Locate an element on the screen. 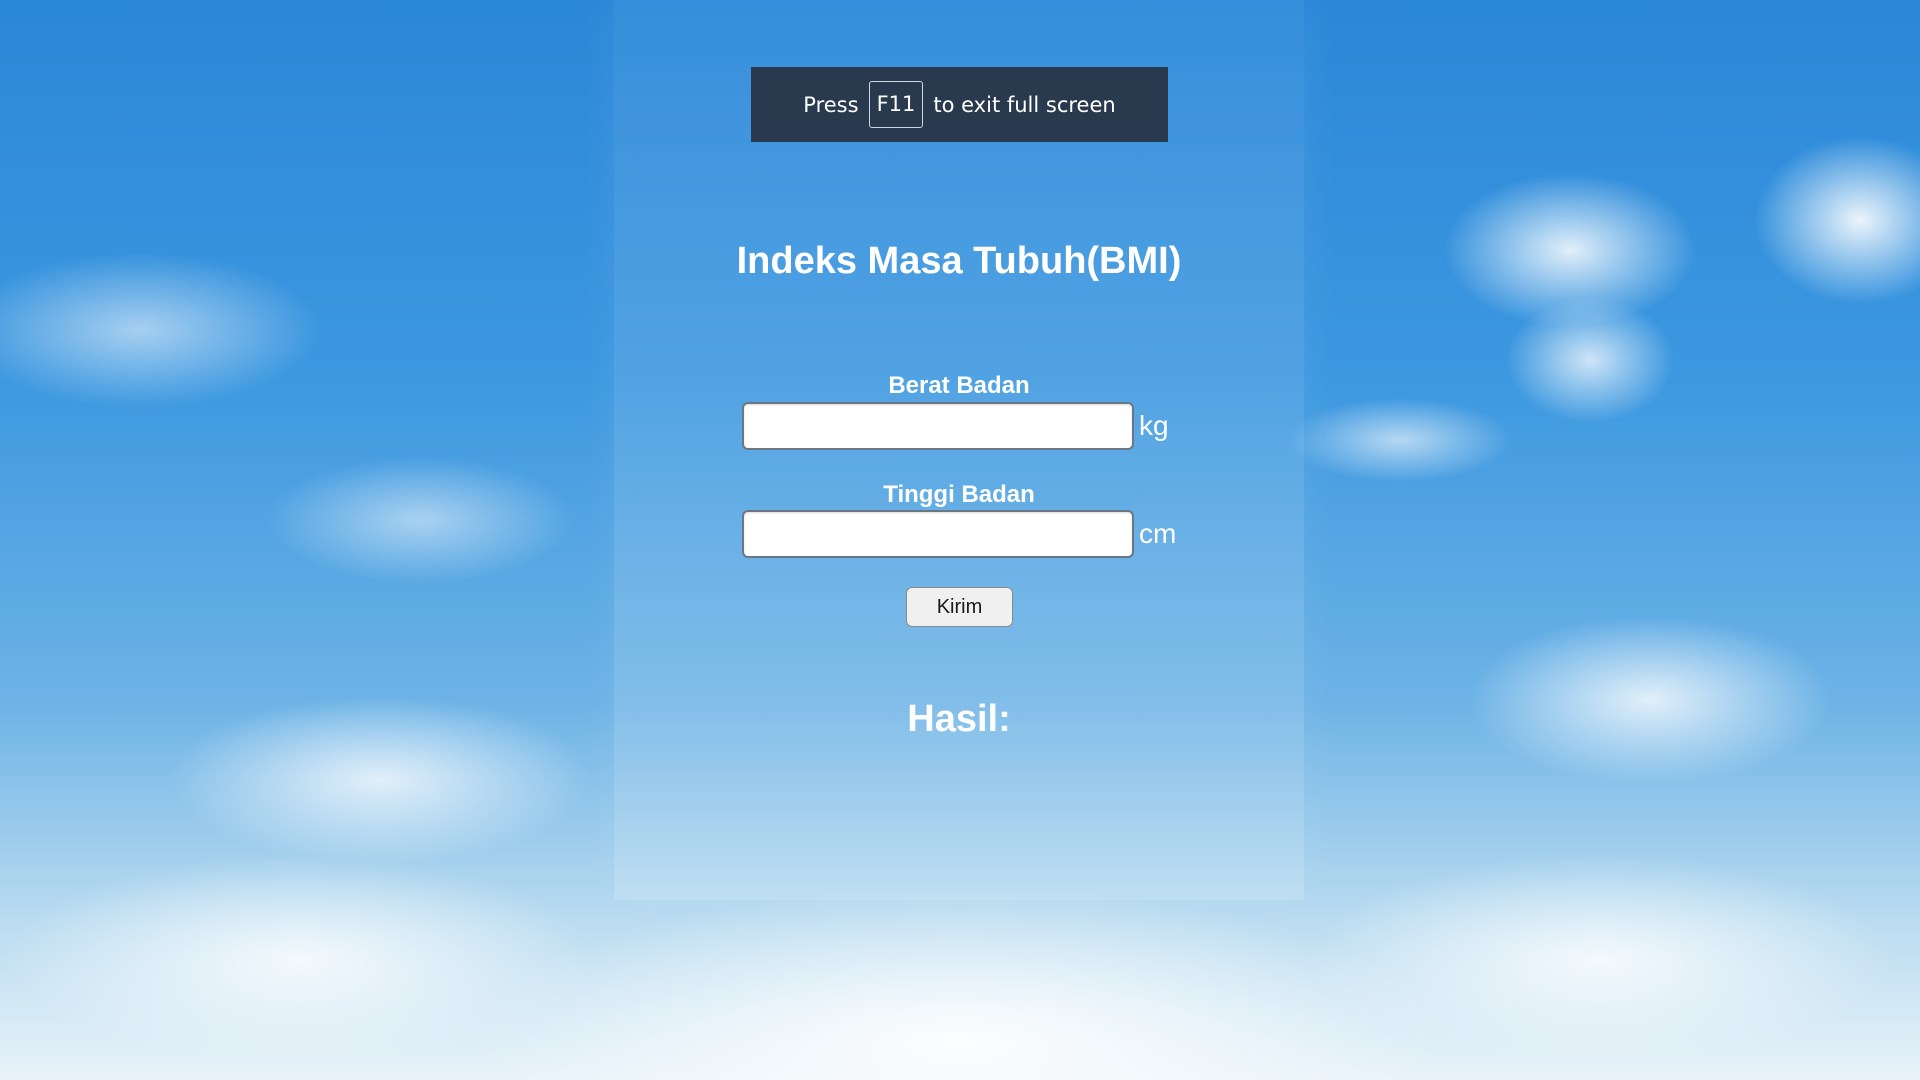  height-label: Tinggi Badan is located at coordinates (959, 494).